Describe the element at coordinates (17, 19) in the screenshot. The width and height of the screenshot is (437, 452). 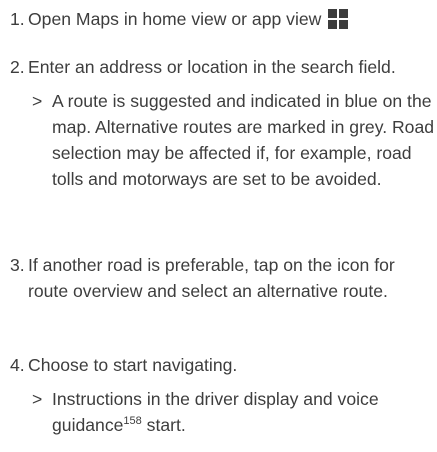
I see `step-number: 1.` at that location.